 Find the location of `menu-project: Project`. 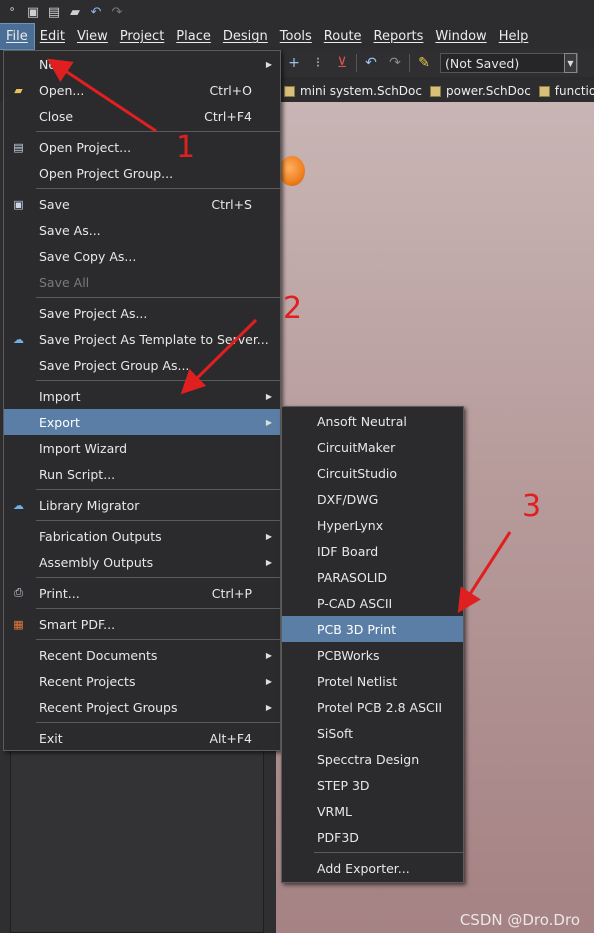

menu-project: Project is located at coordinates (142, 36).